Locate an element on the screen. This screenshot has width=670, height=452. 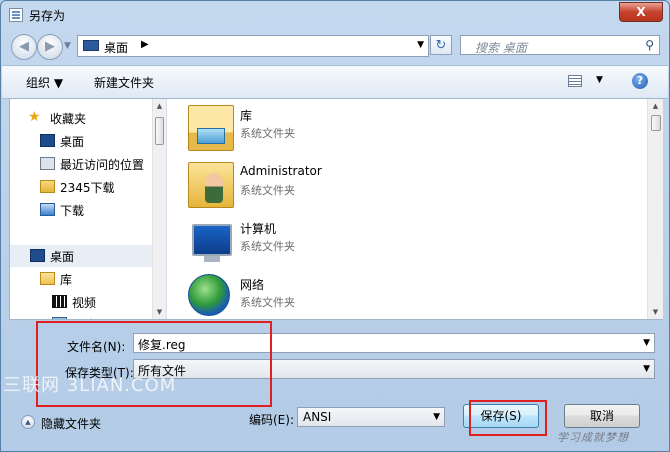
recent-places-icon is located at coordinates (47, 163).